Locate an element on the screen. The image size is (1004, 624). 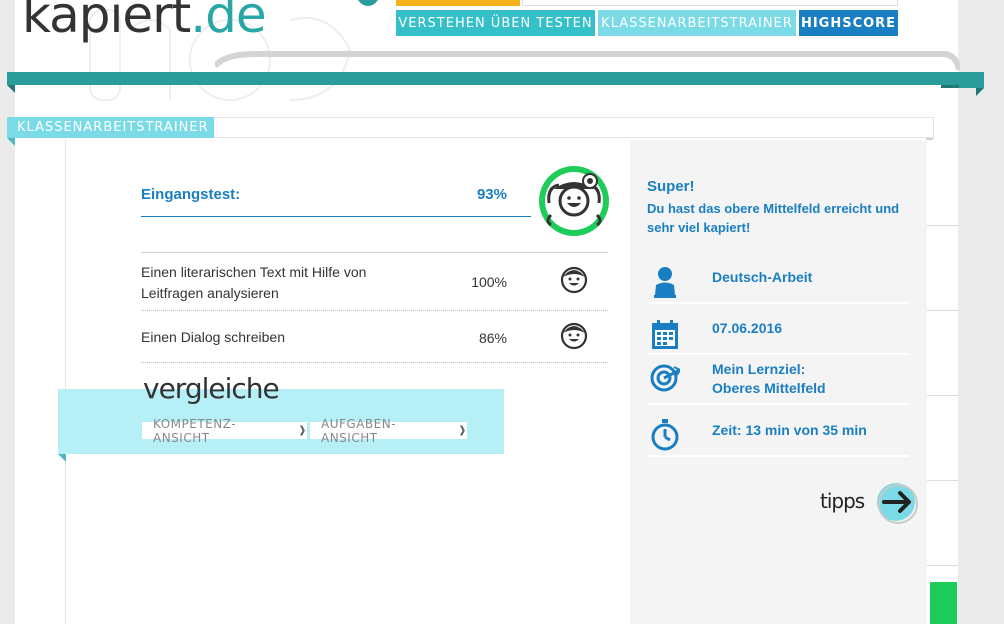
competence-view-button: KOMPETENZ-ANSICHT ❱ is located at coordinates (224, 431).